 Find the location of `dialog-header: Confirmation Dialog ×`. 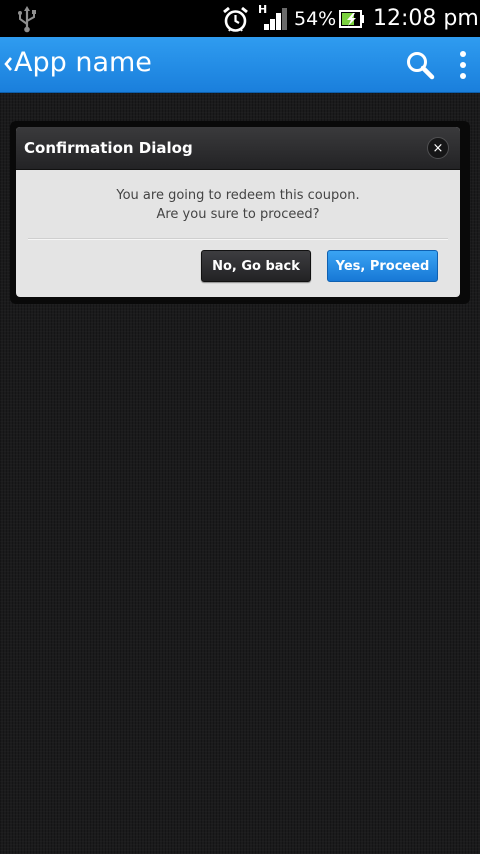

dialog-header: Confirmation Dialog × is located at coordinates (238, 148).